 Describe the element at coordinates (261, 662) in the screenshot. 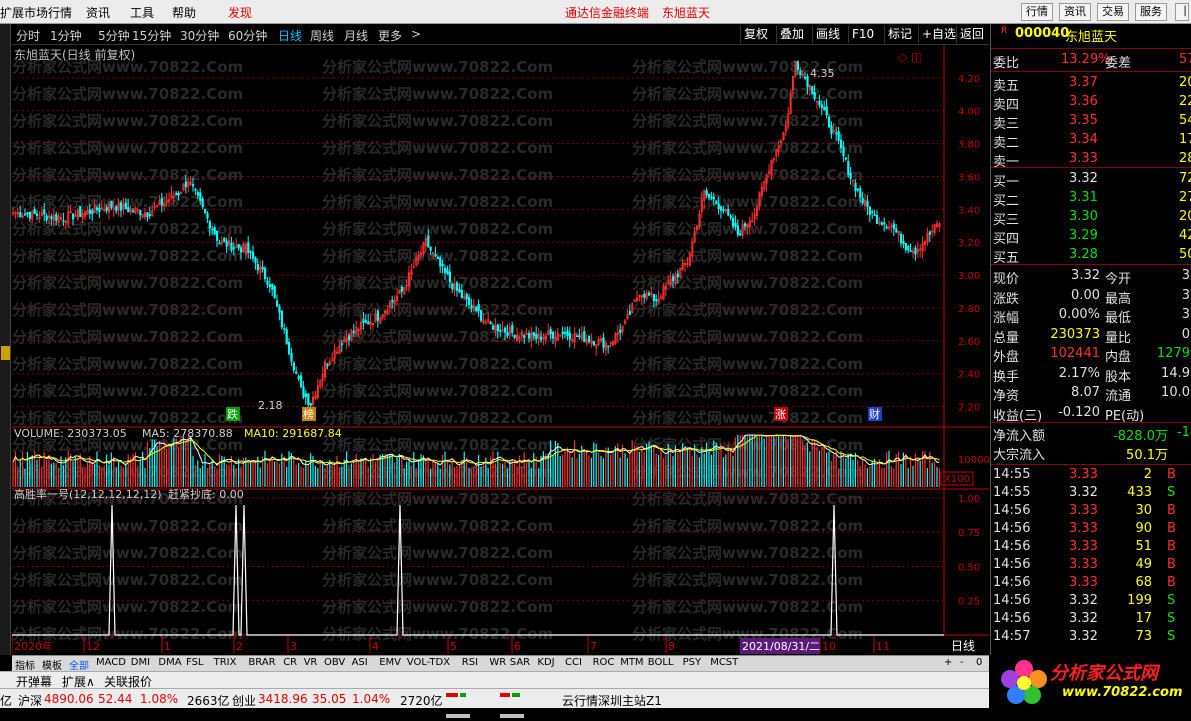

I see `indicator-tab-brar: BRAR` at that location.